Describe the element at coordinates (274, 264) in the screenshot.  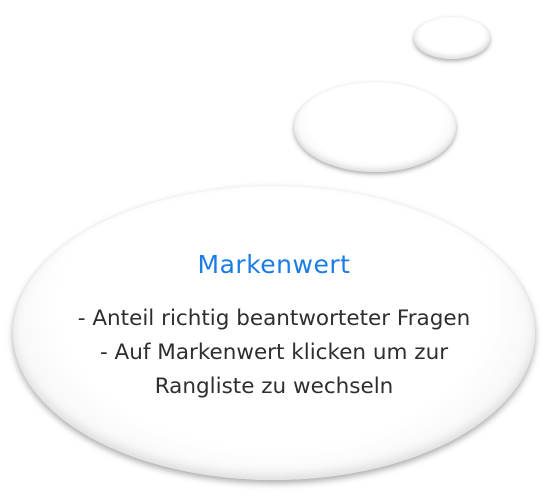
I see `bubble-title: Markenwert` at that location.